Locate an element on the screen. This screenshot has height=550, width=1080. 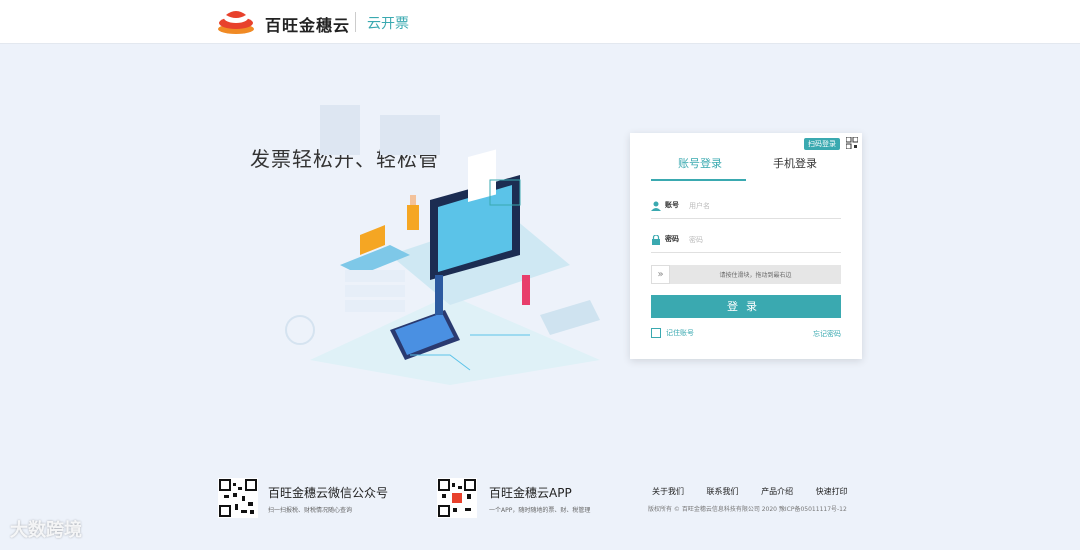
password-field: 密码 is located at coordinates (746, 242).